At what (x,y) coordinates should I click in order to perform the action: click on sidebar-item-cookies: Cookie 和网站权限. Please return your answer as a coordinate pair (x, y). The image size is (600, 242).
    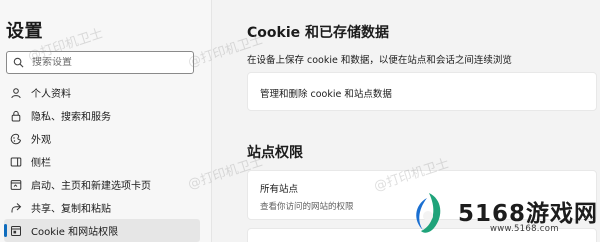
    Looking at the image, I should click on (102, 230).